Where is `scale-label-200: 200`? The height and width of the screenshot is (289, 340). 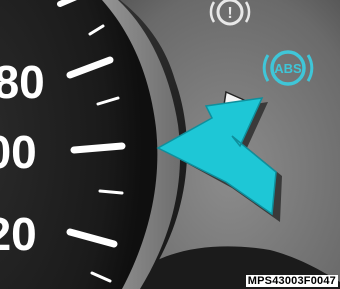
scale-label-200: 200 is located at coordinates (18, 152).